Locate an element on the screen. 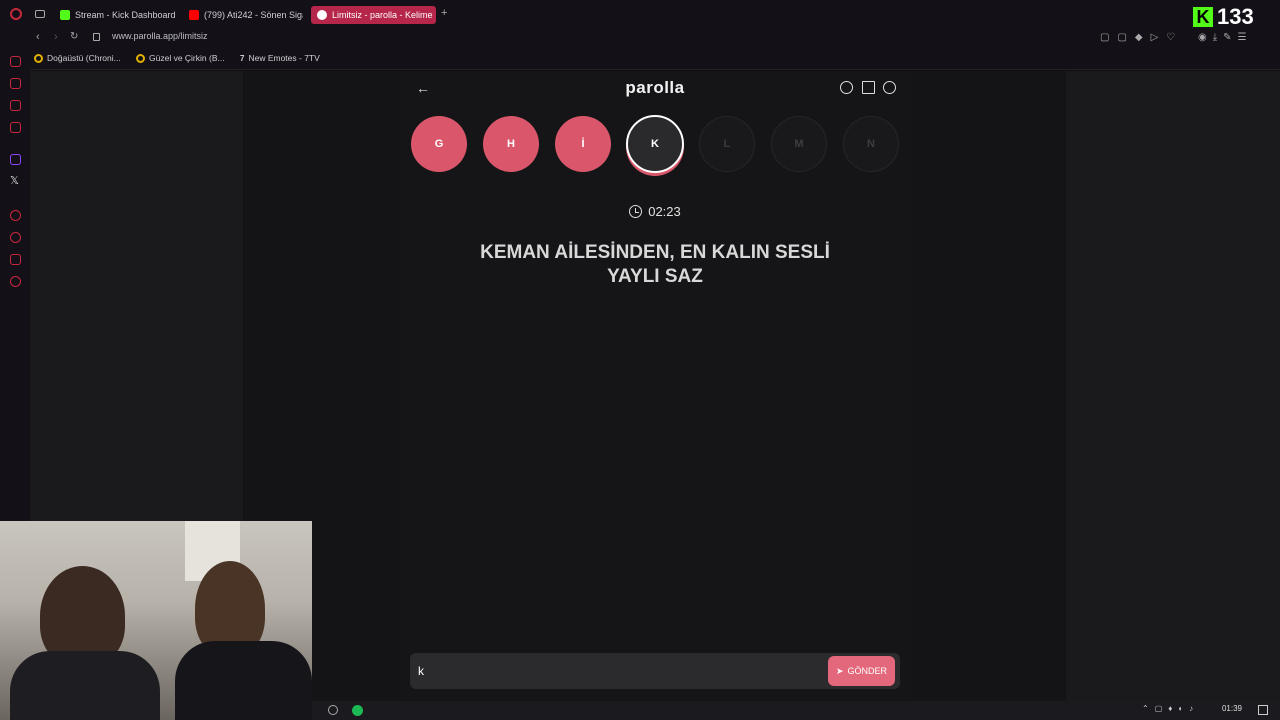 The width and height of the screenshot is (1280, 720). sidebar-bag-icon is located at coordinates (15, 83).